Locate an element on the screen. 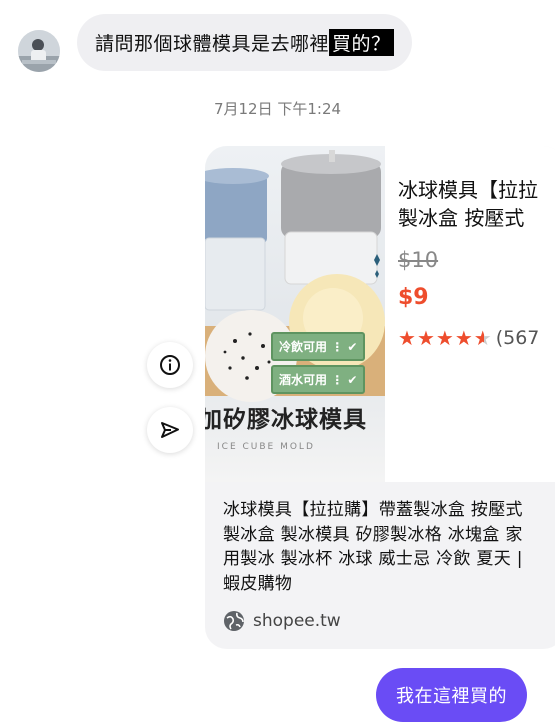 Image resolution: width=555 pixels, height=724 pixels. image-subtitle: ICE CUBE MOLD is located at coordinates (266, 447).